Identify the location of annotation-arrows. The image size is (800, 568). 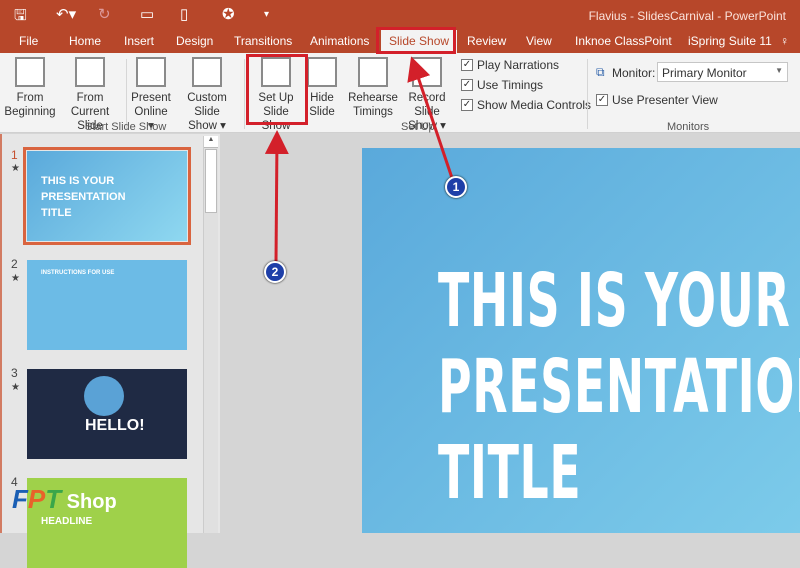
(359, 159).